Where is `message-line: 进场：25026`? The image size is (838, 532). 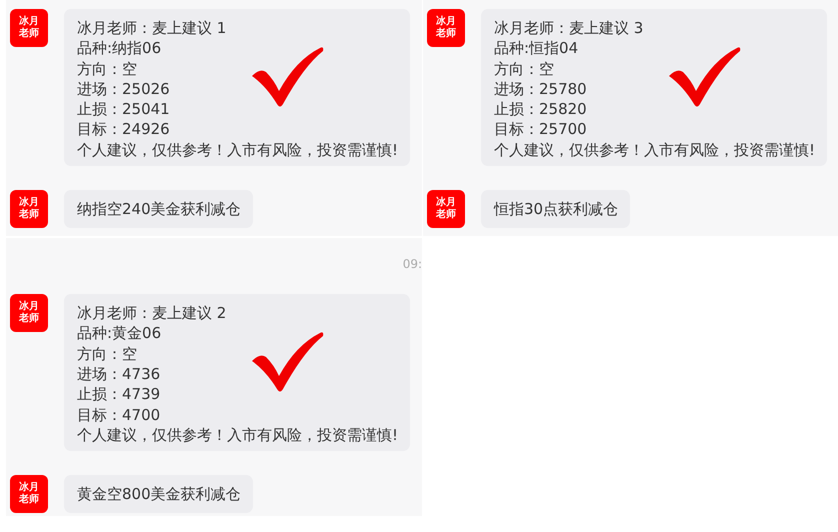 message-line: 进场：25026 is located at coordinates (124, 89).